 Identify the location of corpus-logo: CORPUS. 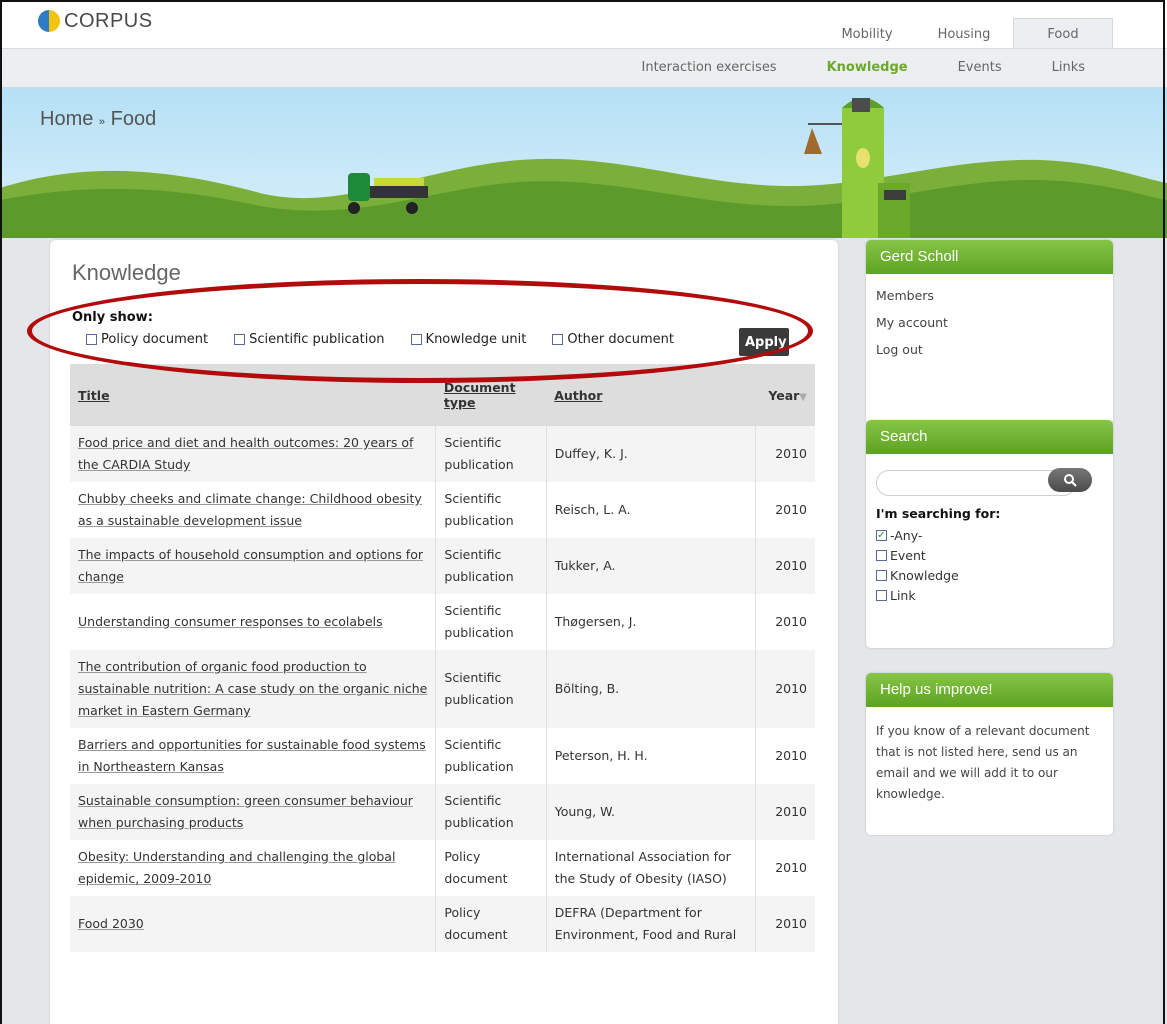
(95, 21).